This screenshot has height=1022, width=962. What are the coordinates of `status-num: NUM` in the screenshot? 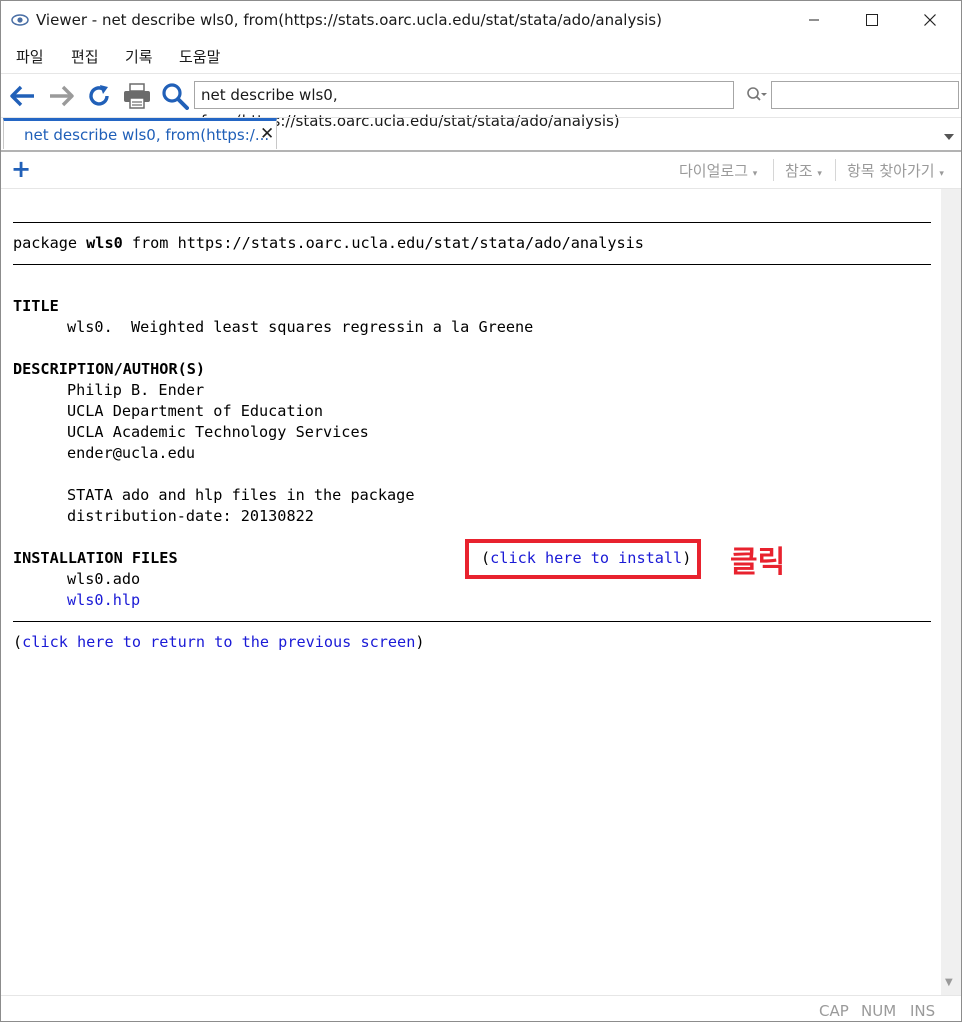 It's located at (879, 1011).